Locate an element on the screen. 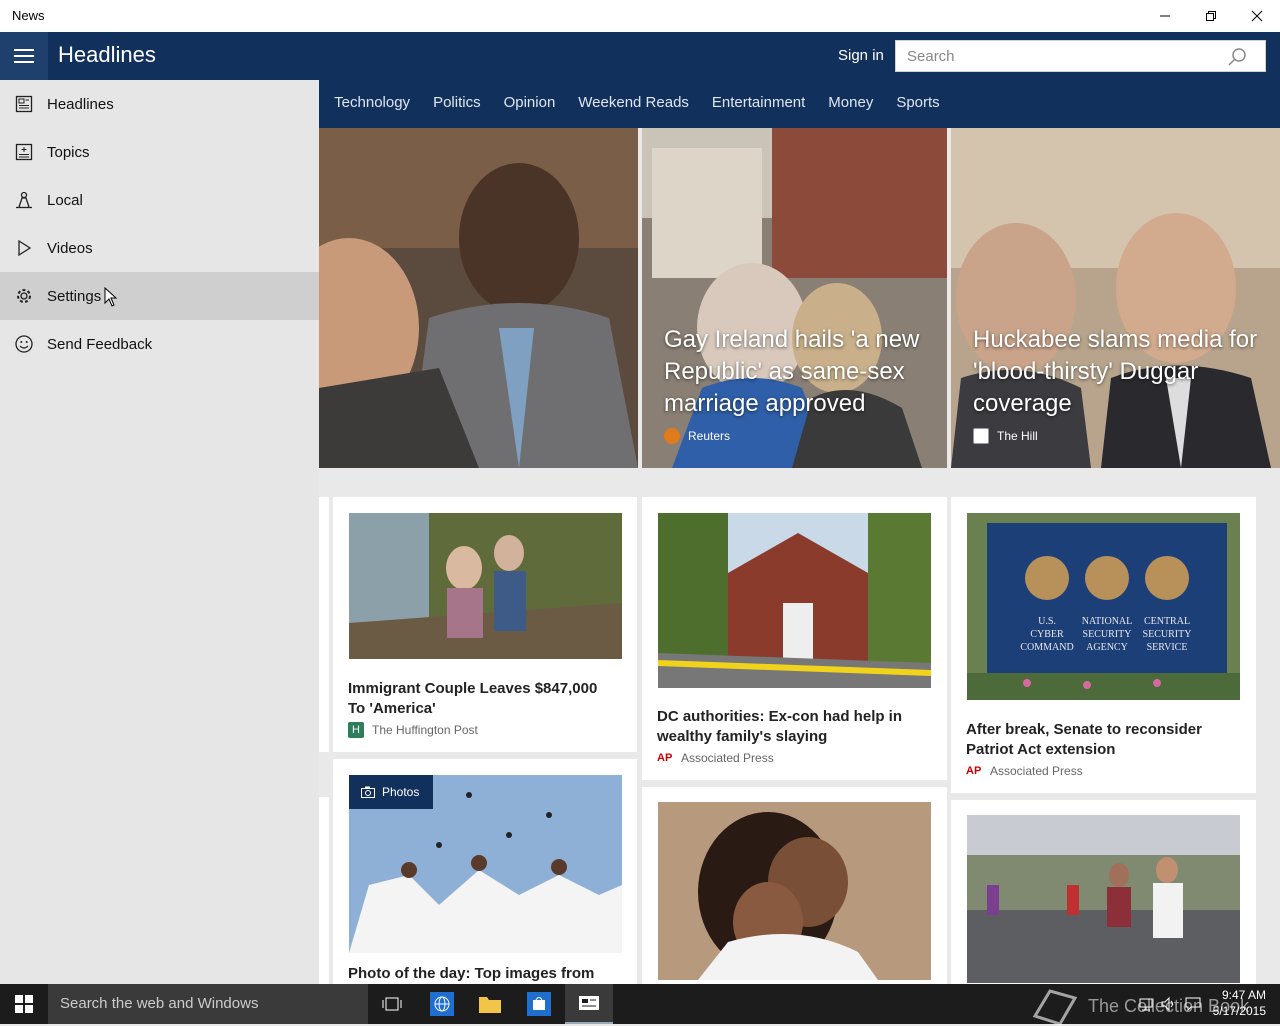 This screenshot has height=1026, width=1280. taskbar-search-input: Search the web and Windows is located at coordinates (208, 1004).